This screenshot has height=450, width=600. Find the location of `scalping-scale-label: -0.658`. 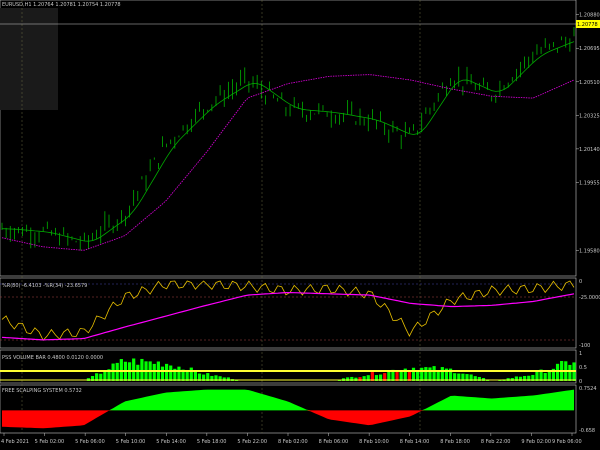

scalping-scale-label: -0.658 is located at coordinates (587, 431).